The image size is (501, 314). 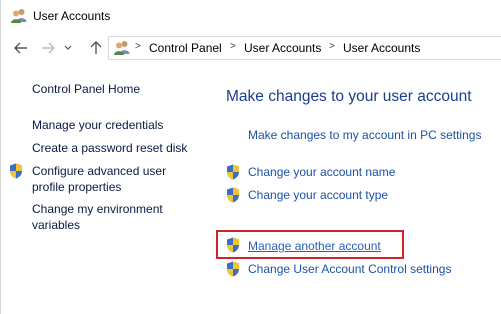 What do you see at coordinates (318, 195) in the screenshot?
I see `change-account-type-link: Change your account type` at bounding box center [318, 195].